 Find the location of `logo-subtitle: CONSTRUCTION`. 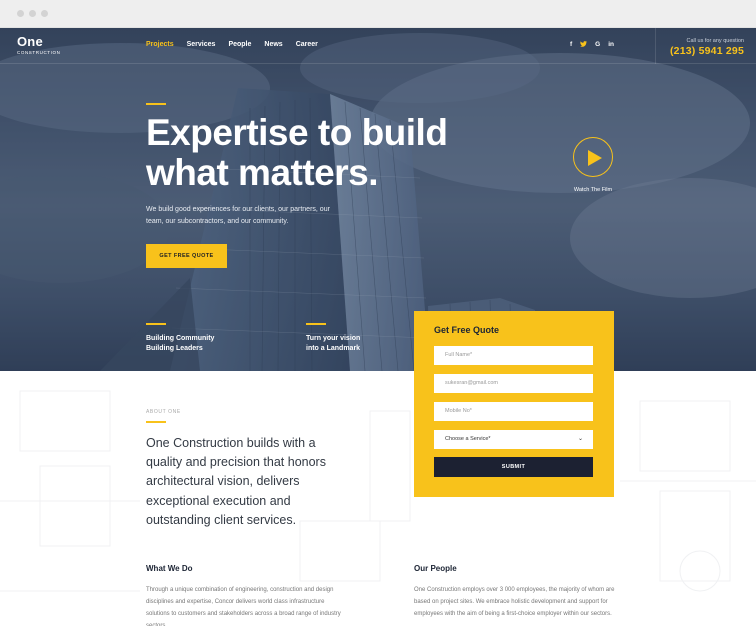

logo-subtitle: CONSTRUCTION is located at coordinates (39, 52).